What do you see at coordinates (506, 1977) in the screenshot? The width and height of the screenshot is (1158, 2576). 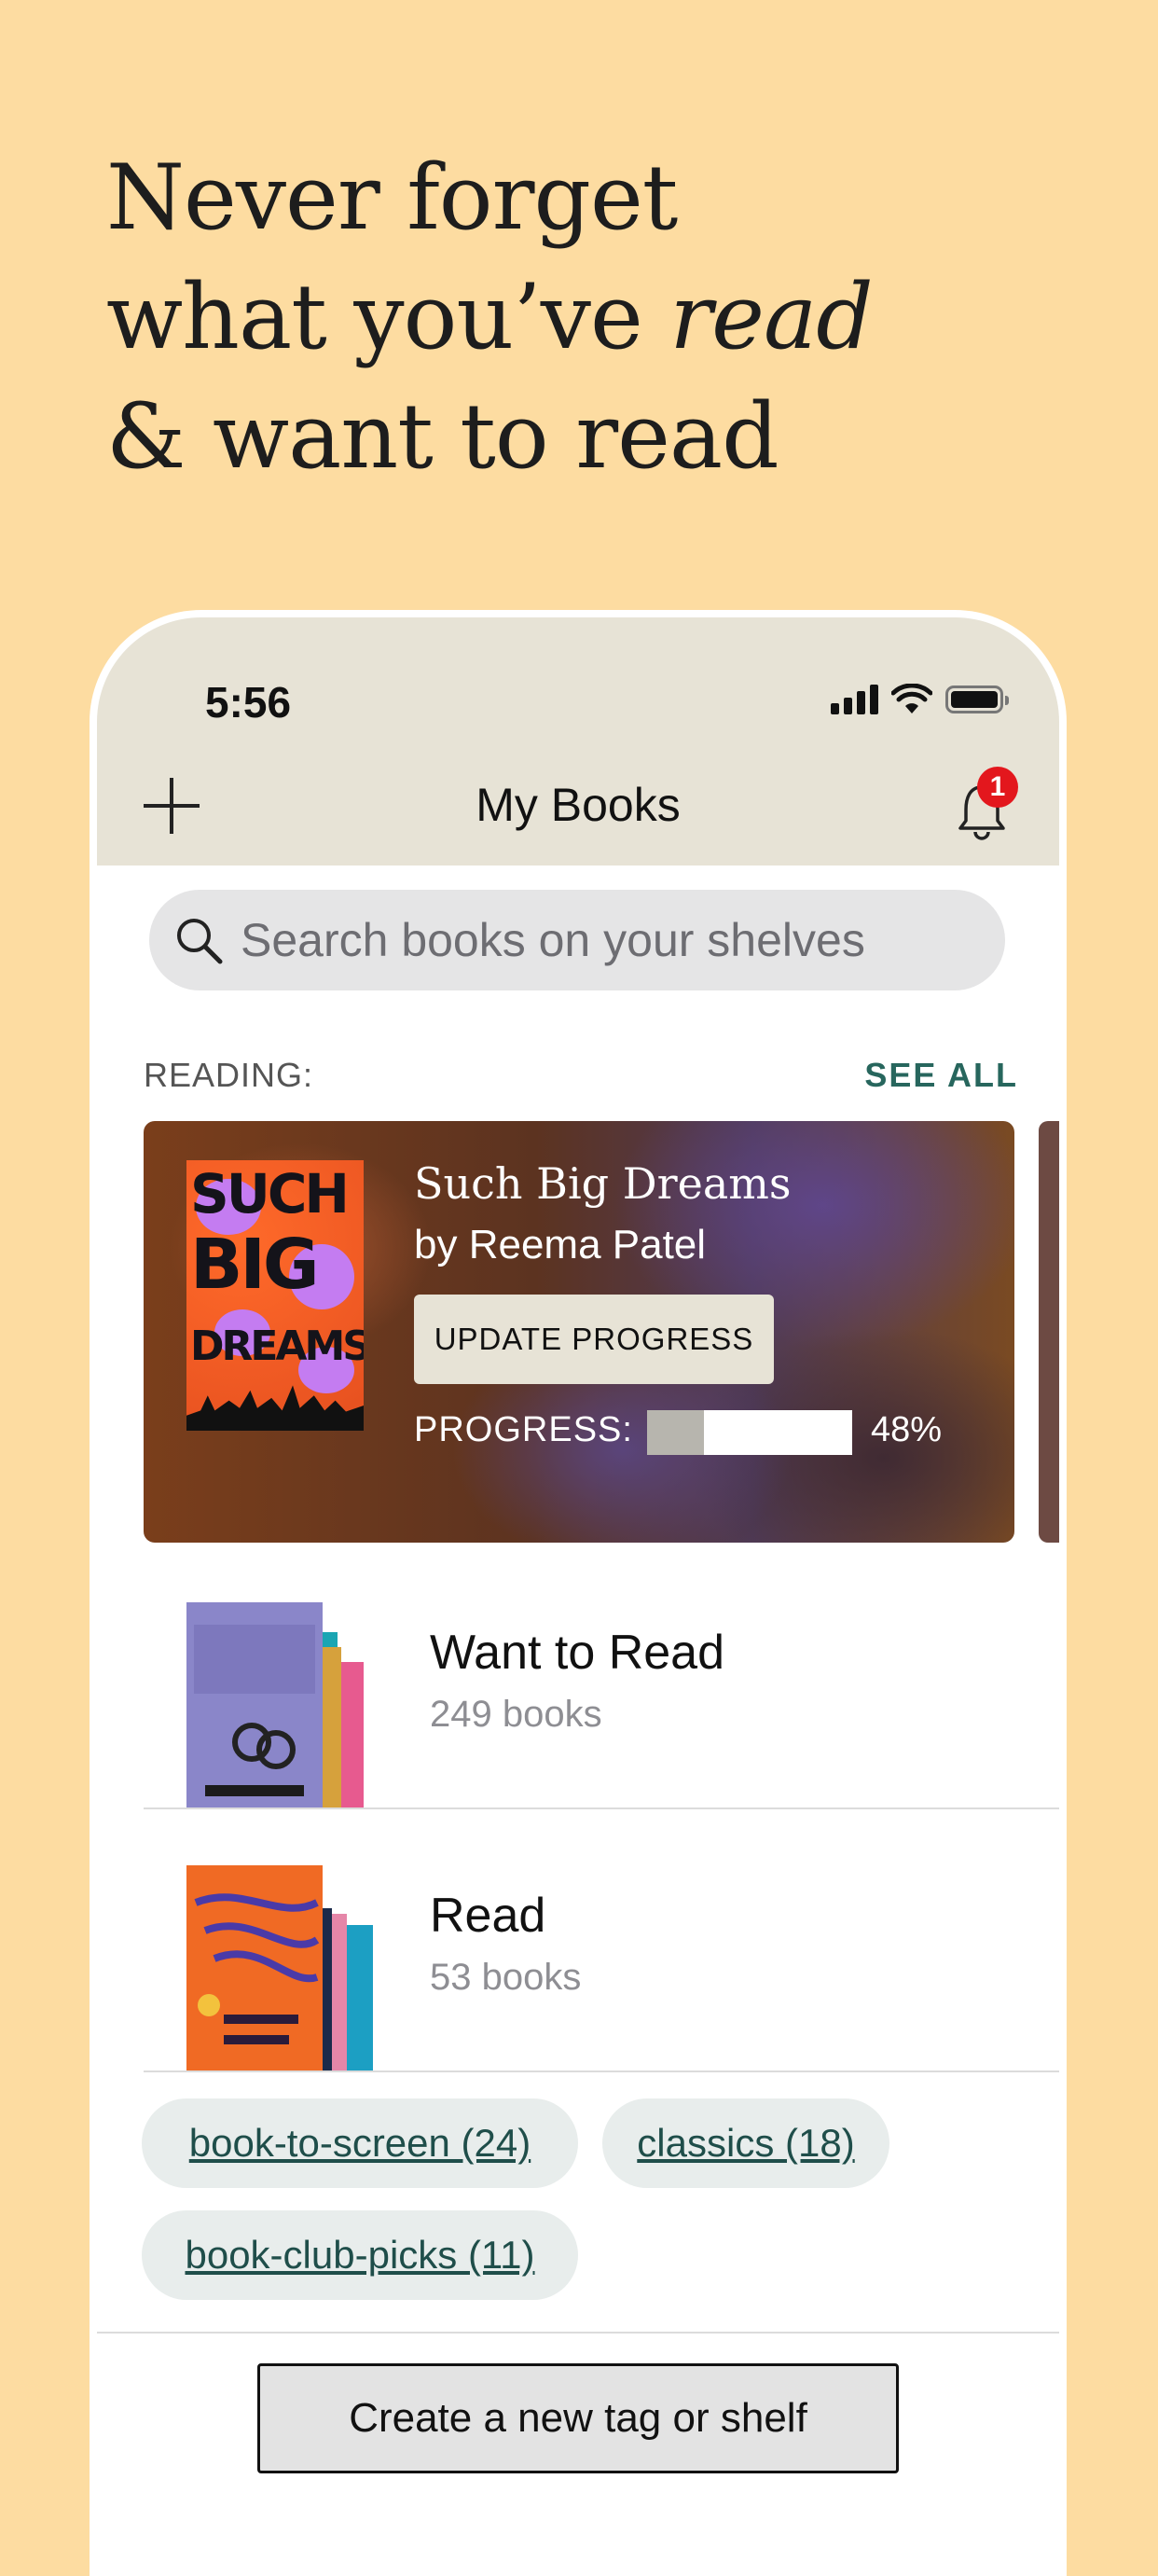 I see `shelf-count: 53 books` at bounding box center [506, 1977].